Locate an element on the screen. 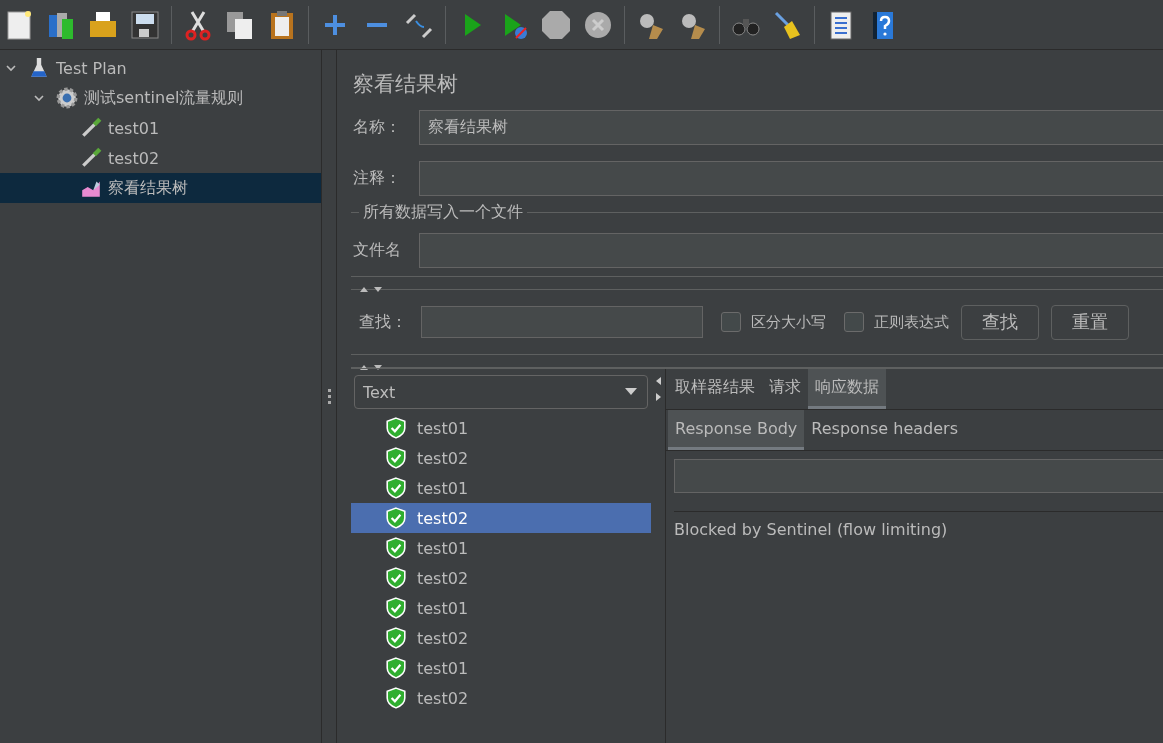 The height and width of the screenshot is (743, 1163). comment-label: 注释： is located at coordinates (377, 178).